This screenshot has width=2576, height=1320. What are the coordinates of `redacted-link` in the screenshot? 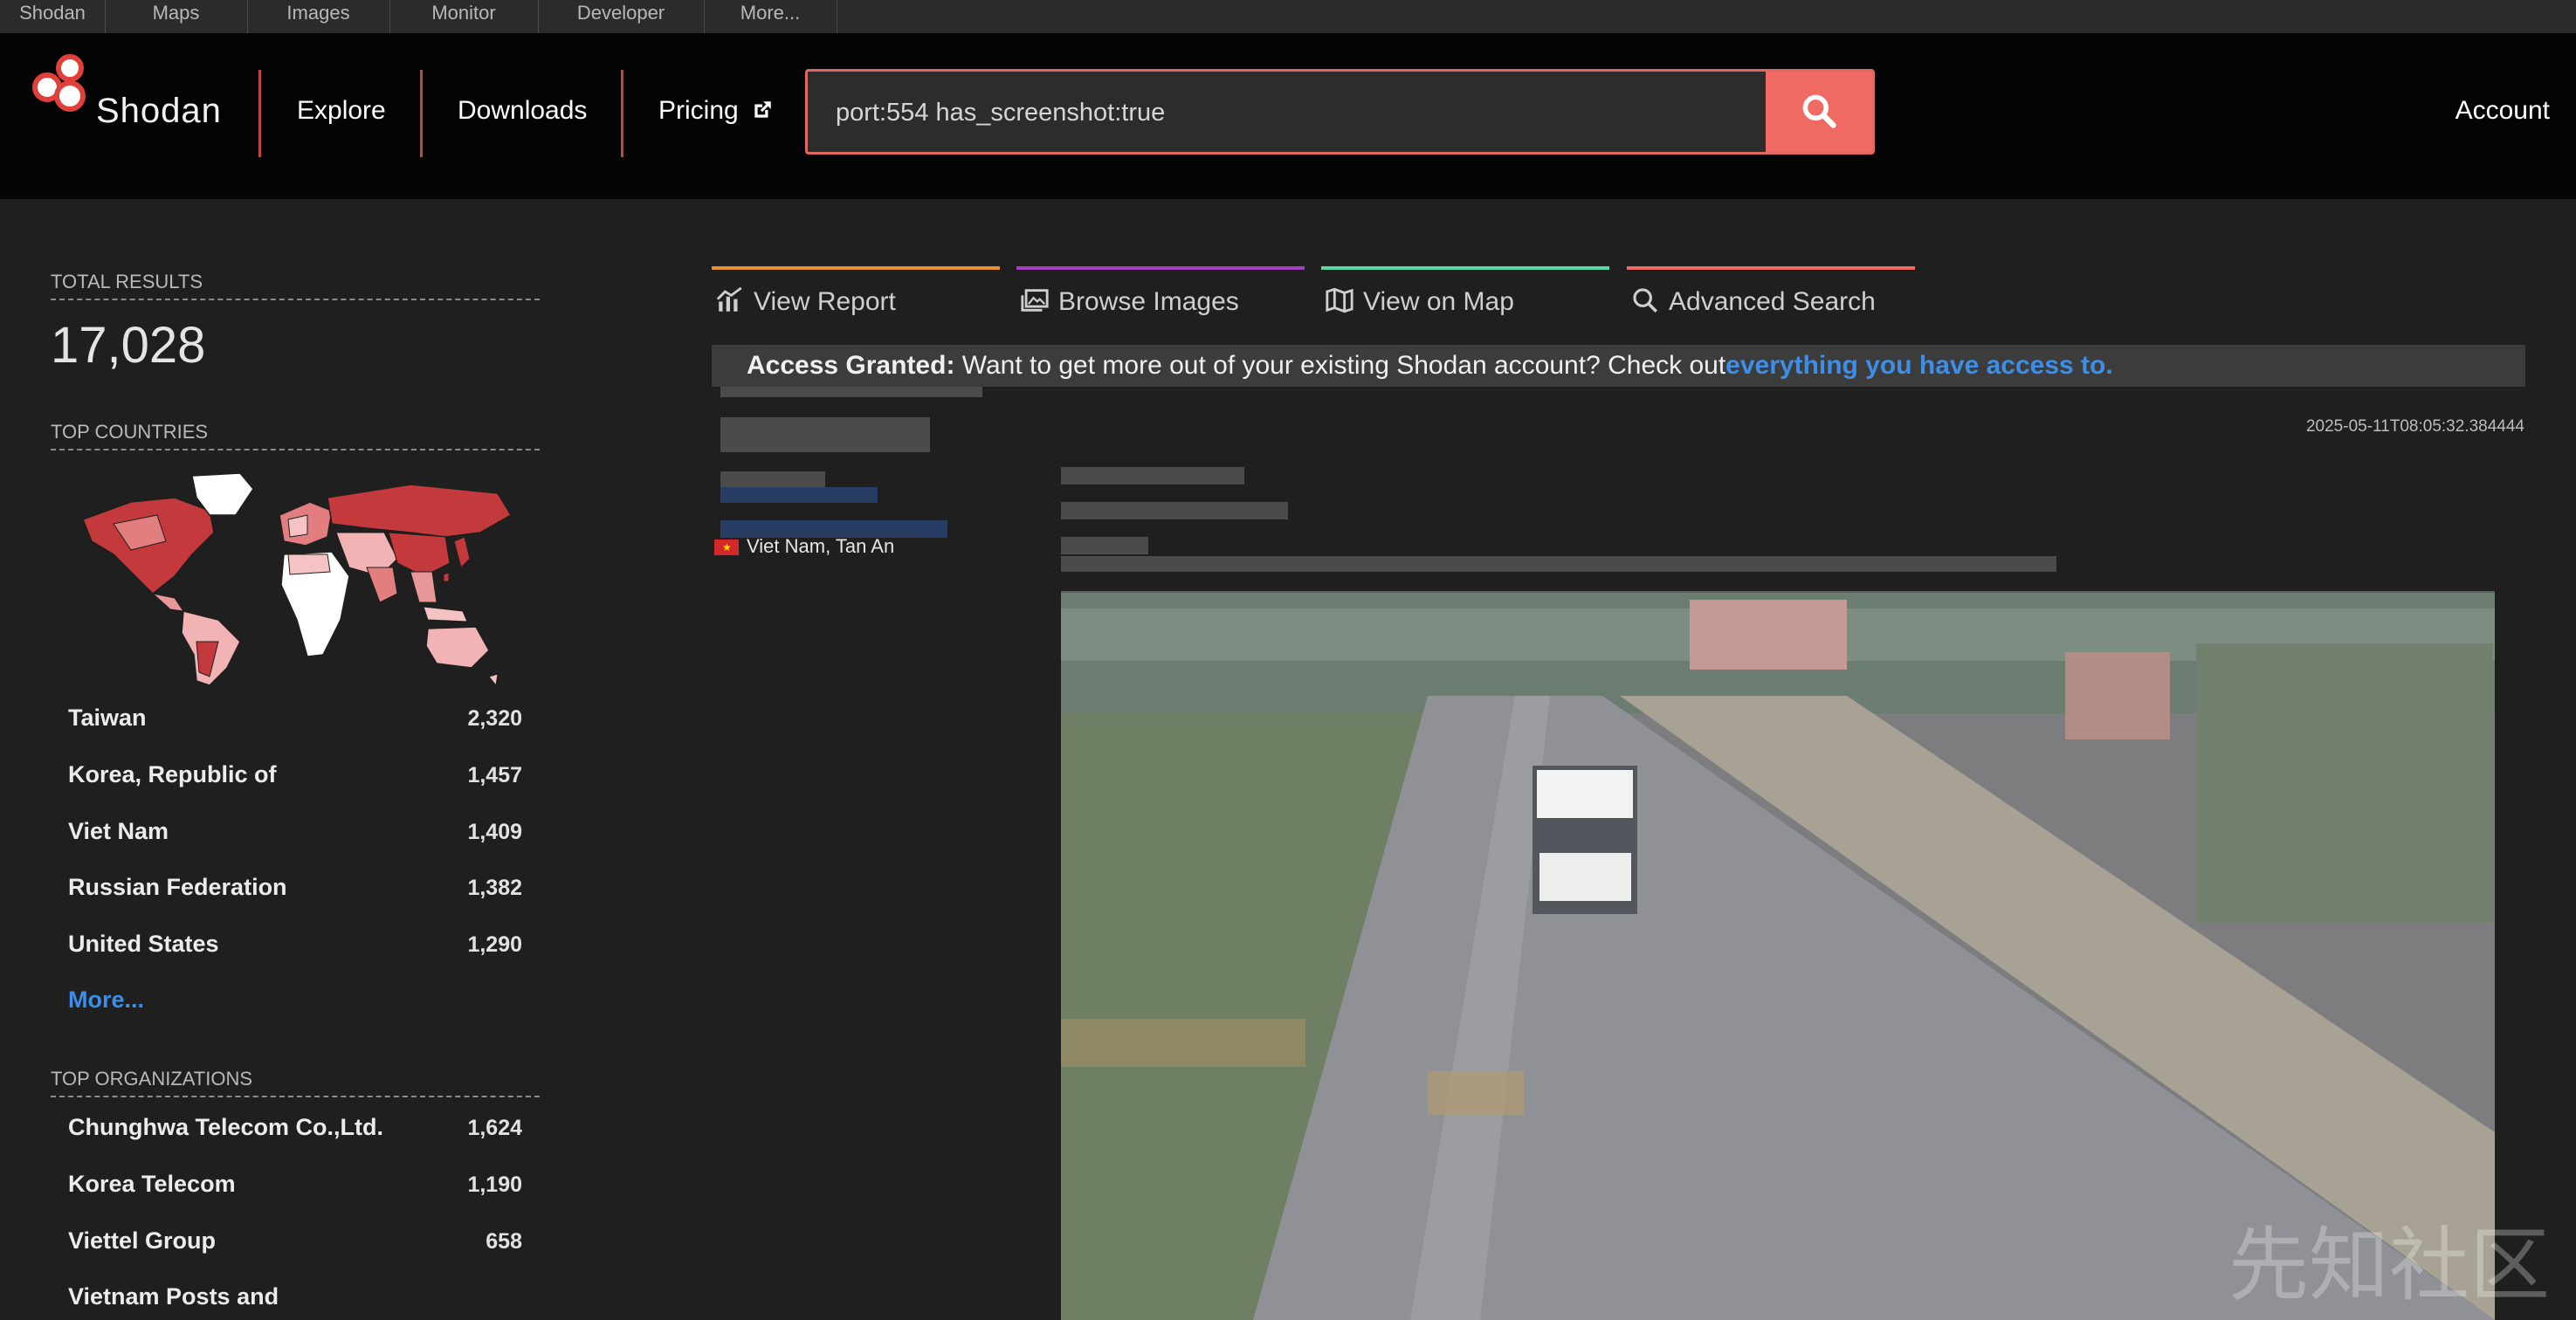 It's located at (799, 495).